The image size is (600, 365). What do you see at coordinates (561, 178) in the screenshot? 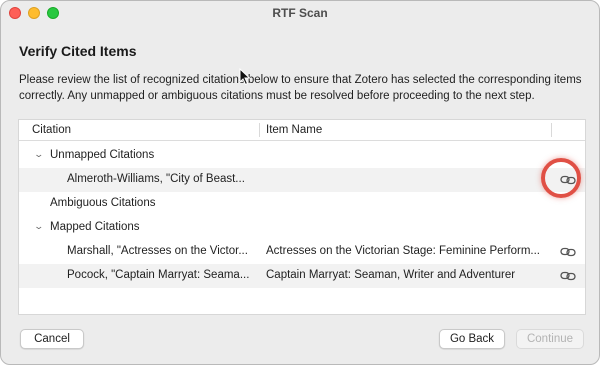
I see `highlight-annotation-circle` at bounding box center [561, 178].